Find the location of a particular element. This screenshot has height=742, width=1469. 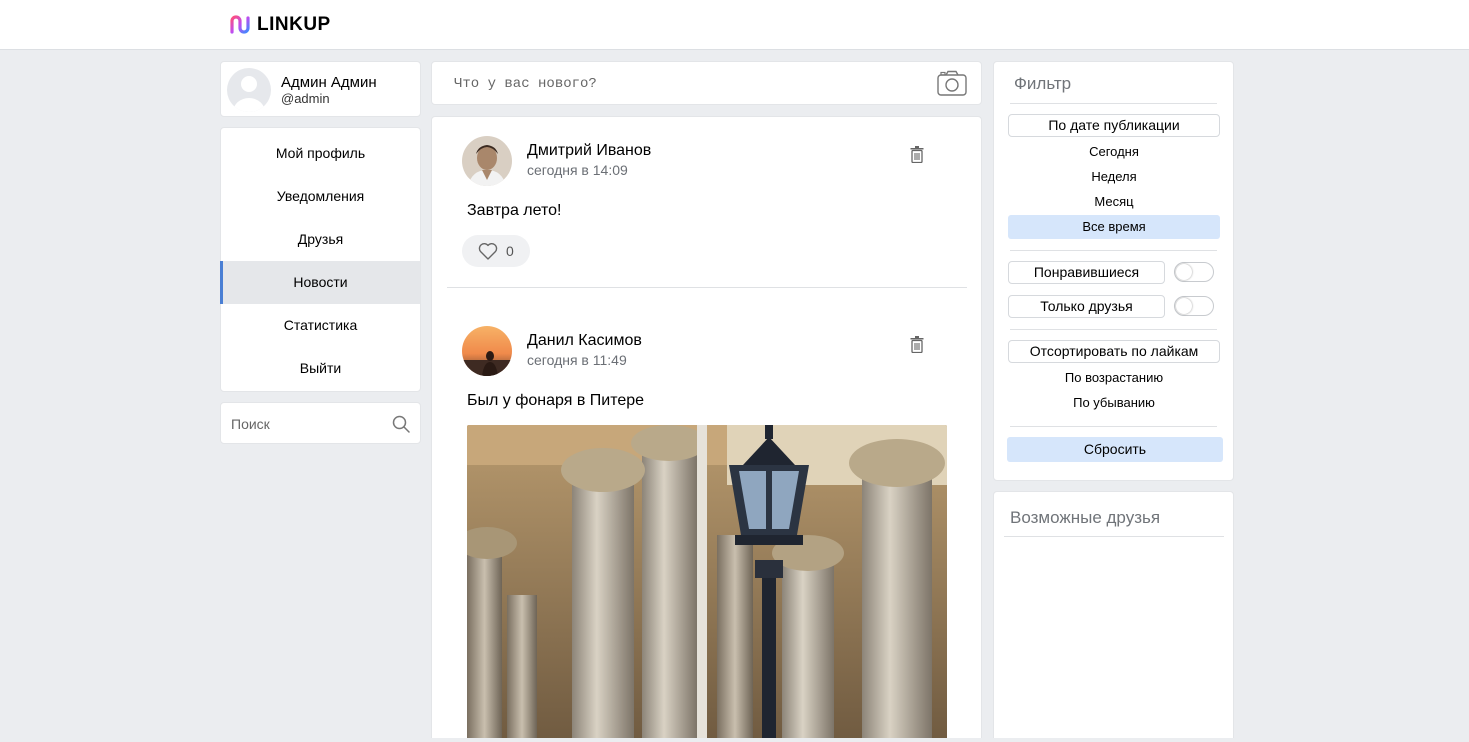

post-photo is located at coordinates (707, 581).